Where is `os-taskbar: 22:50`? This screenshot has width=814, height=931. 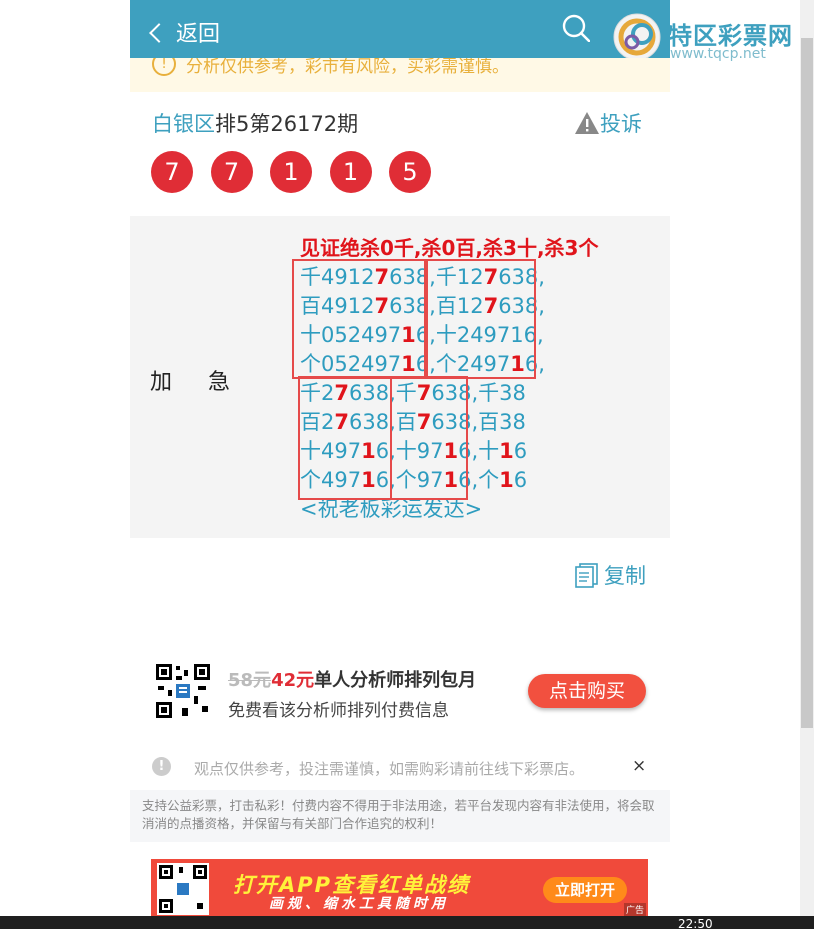
os-taskbar: 22:50 is located at coordinates (407, 923).